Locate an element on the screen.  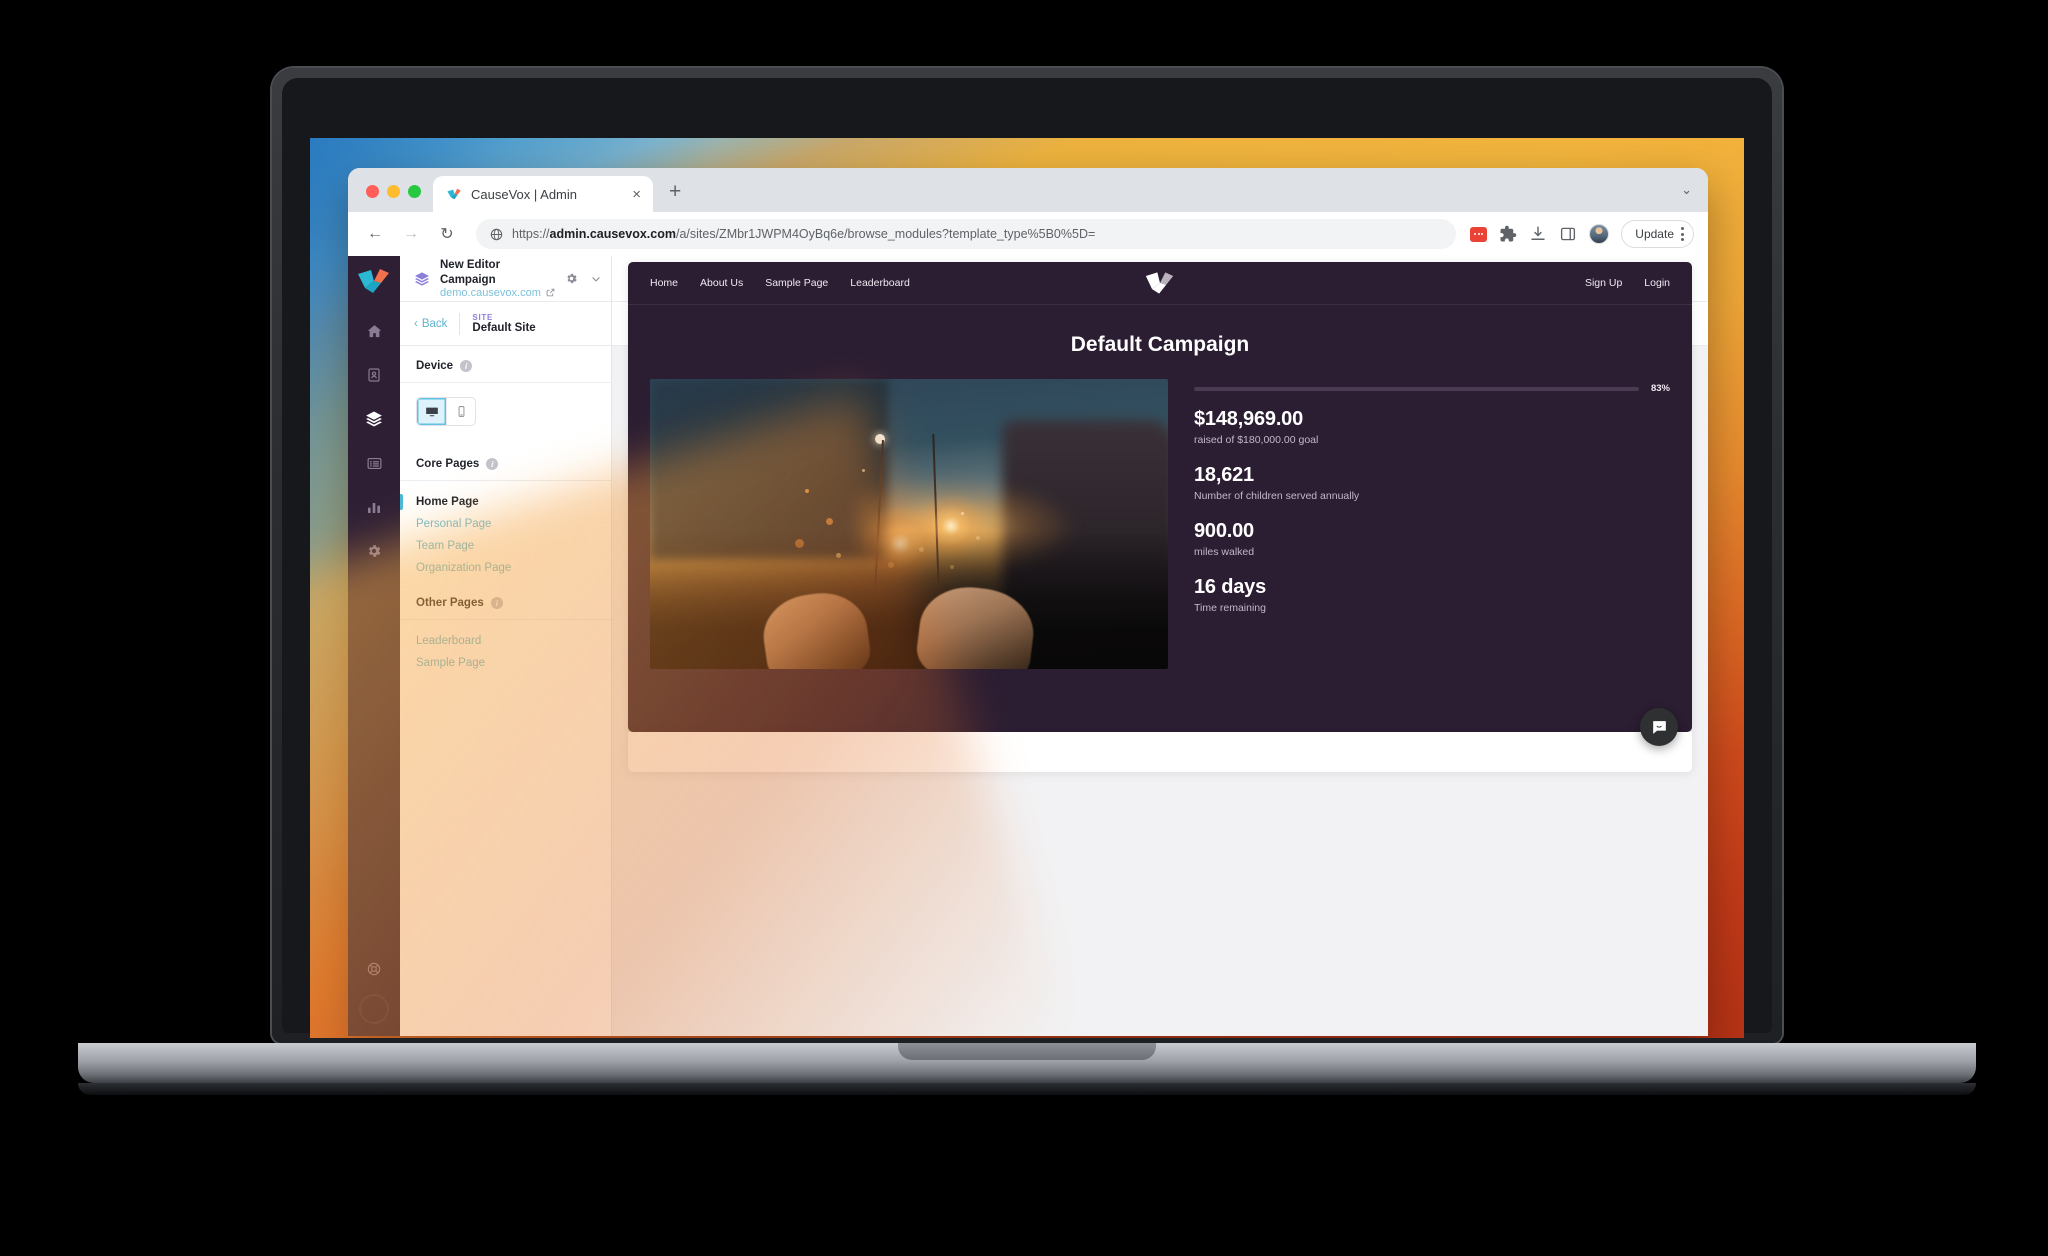
site-nav-right: Sign Up Login is located at coordinates (1627, 283).